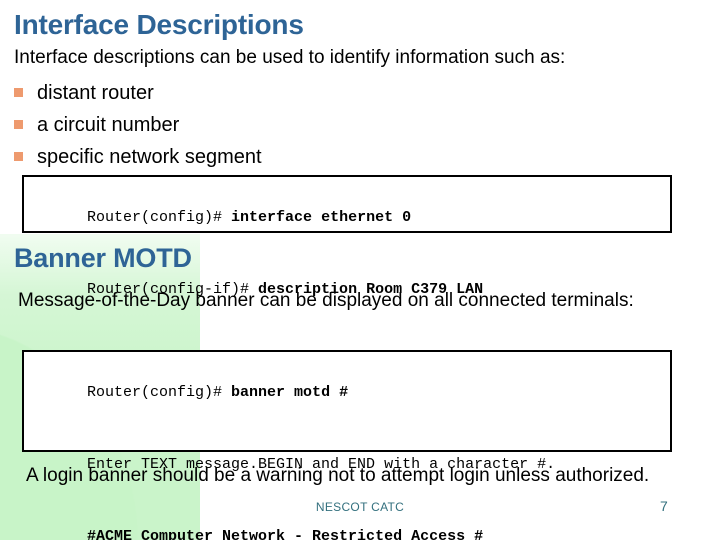  What do you see at coordinates (168, 289) in the screenshot?
I see `console-prompt: Router(config-if)#` at bounding box center [168, 289].